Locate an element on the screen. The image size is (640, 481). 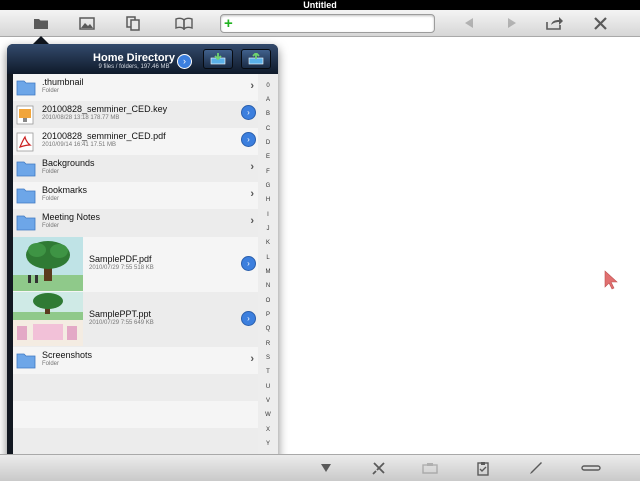
dropdown-arrow-icon is located at coordinates (326, 468).